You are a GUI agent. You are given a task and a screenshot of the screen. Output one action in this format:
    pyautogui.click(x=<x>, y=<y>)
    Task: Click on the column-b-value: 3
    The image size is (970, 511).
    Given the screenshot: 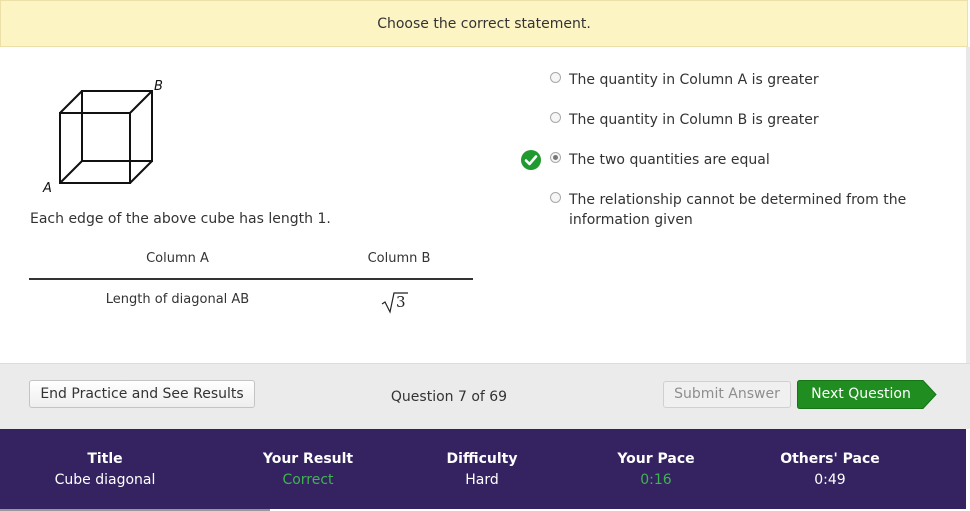 What is the action you would take?
    pyautogui.click(x=398, y=303)
    